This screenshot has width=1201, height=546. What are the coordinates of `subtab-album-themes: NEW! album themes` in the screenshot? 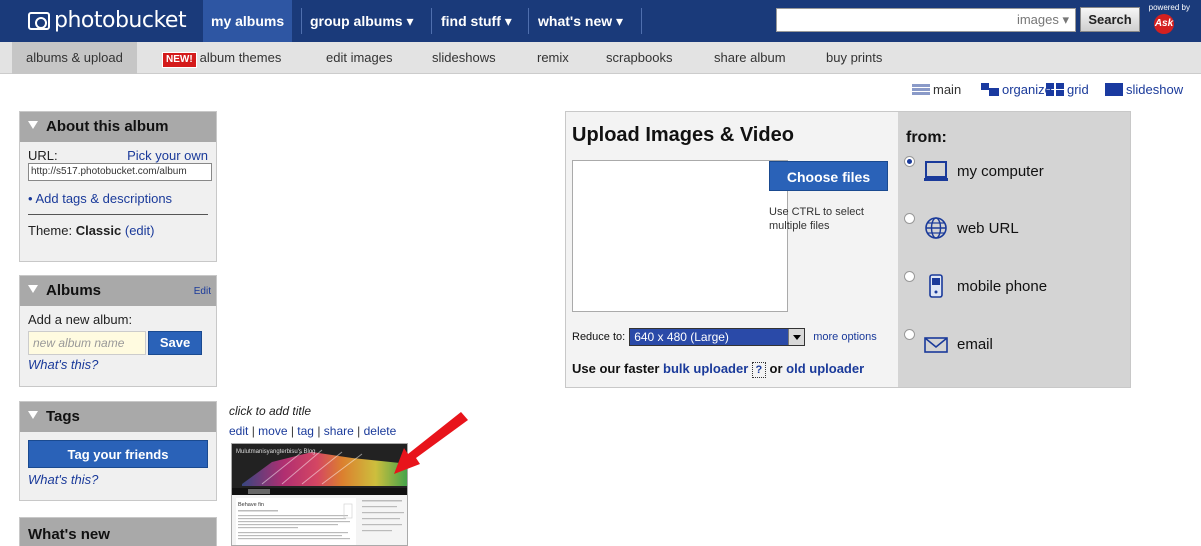 It's located at (222, 58).